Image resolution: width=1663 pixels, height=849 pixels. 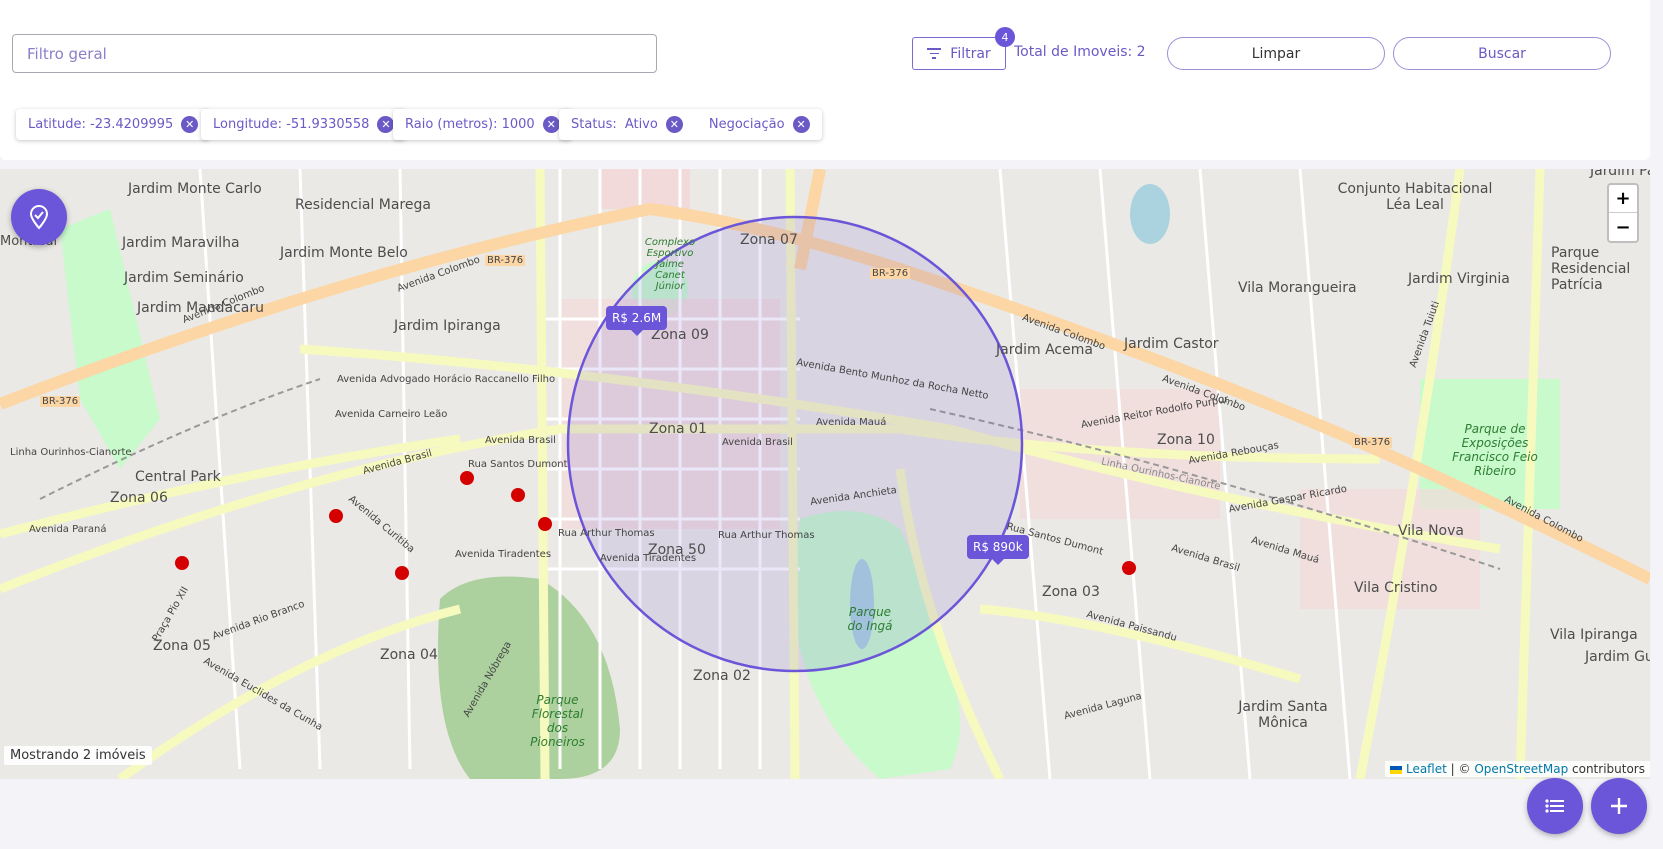 I want to click on map-label: Jardim Acema, so click(x=1044, y=350).